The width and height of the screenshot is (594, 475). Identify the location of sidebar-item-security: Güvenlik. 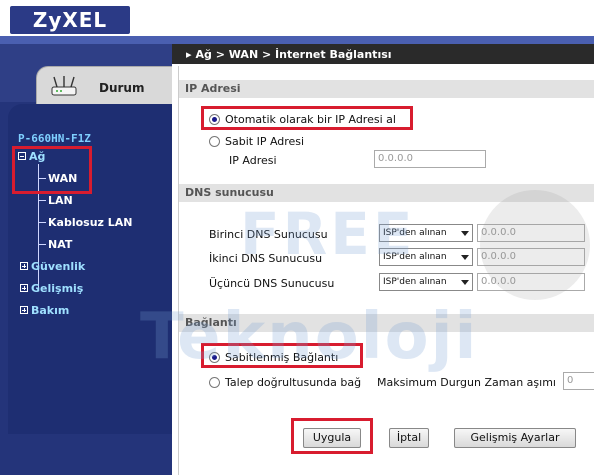
(52, 266).